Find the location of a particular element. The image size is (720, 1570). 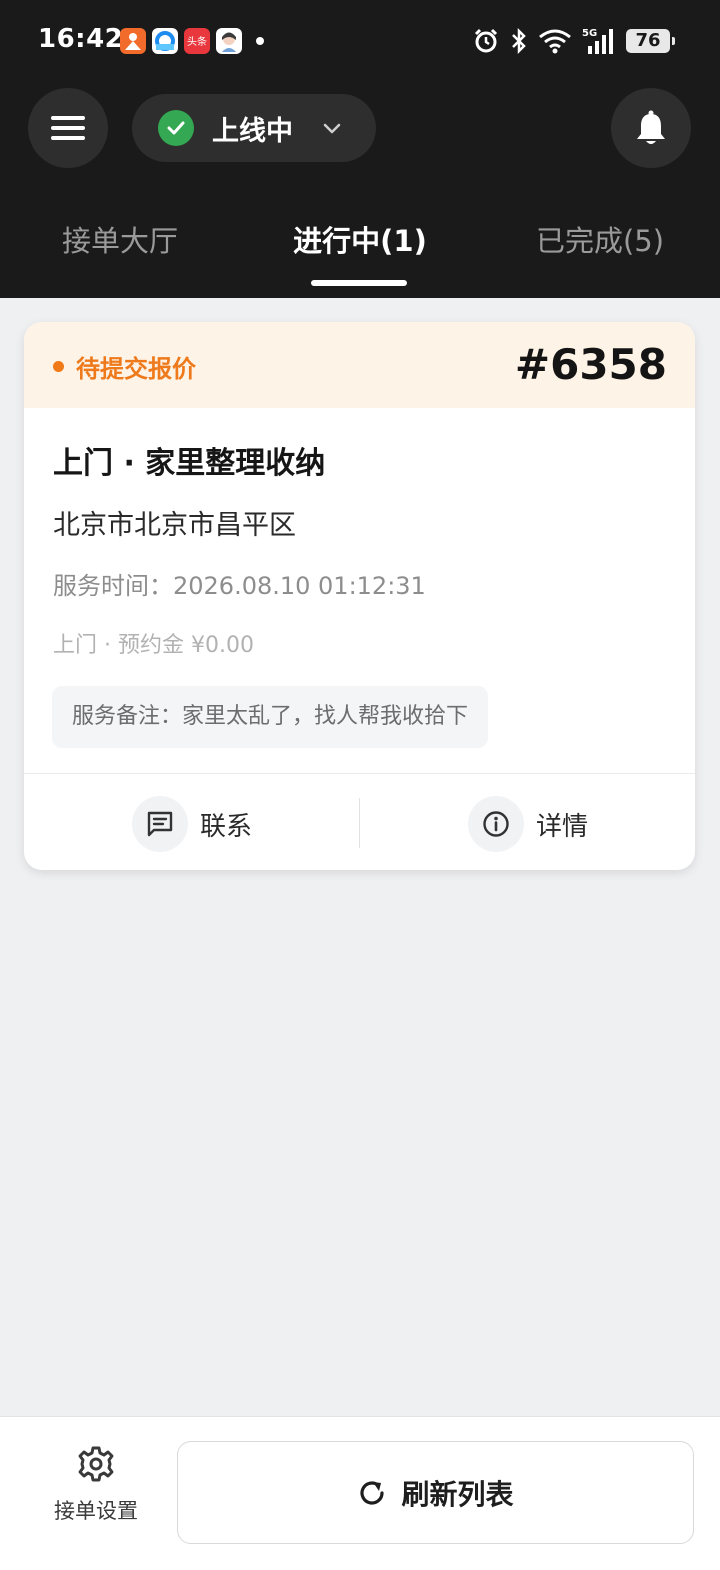

order-settings-label: 接单设置 is located at coordinates (96, 1511).